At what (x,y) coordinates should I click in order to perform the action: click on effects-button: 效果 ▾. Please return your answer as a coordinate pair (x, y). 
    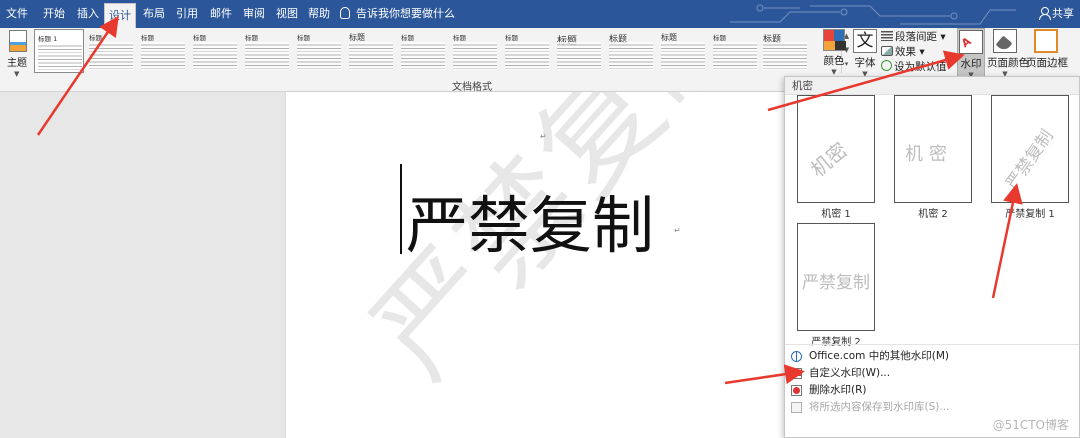
    Looking at the image, I should click on (918, 52).